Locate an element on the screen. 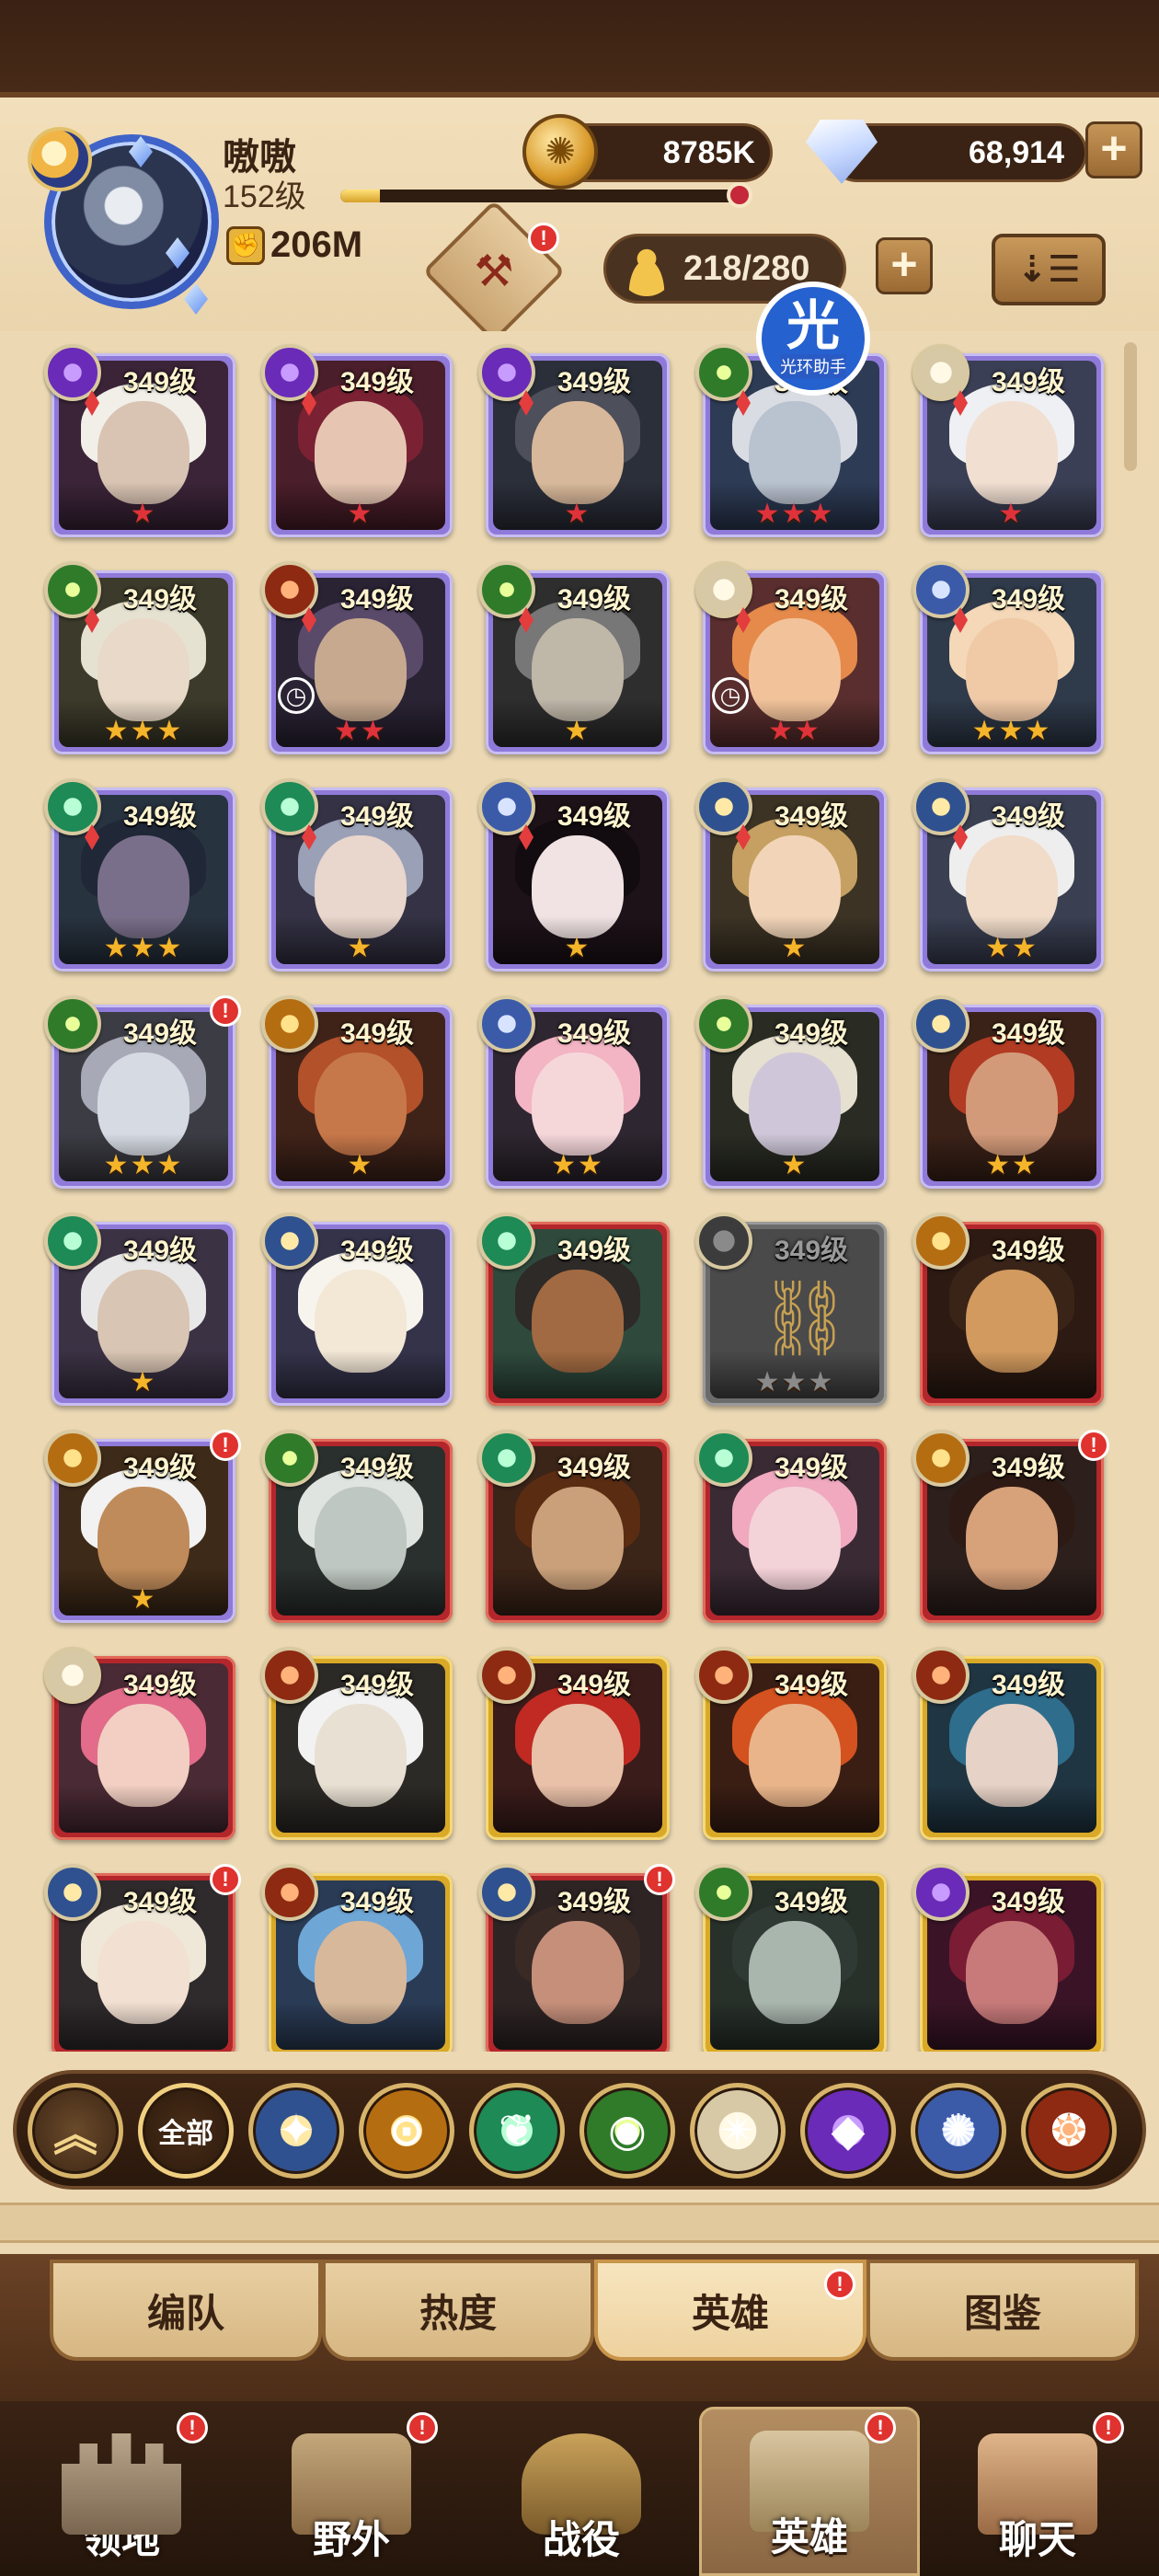 The image size is (1159, 2576). gold-value: 8785K is located at coordinates (708, 152).